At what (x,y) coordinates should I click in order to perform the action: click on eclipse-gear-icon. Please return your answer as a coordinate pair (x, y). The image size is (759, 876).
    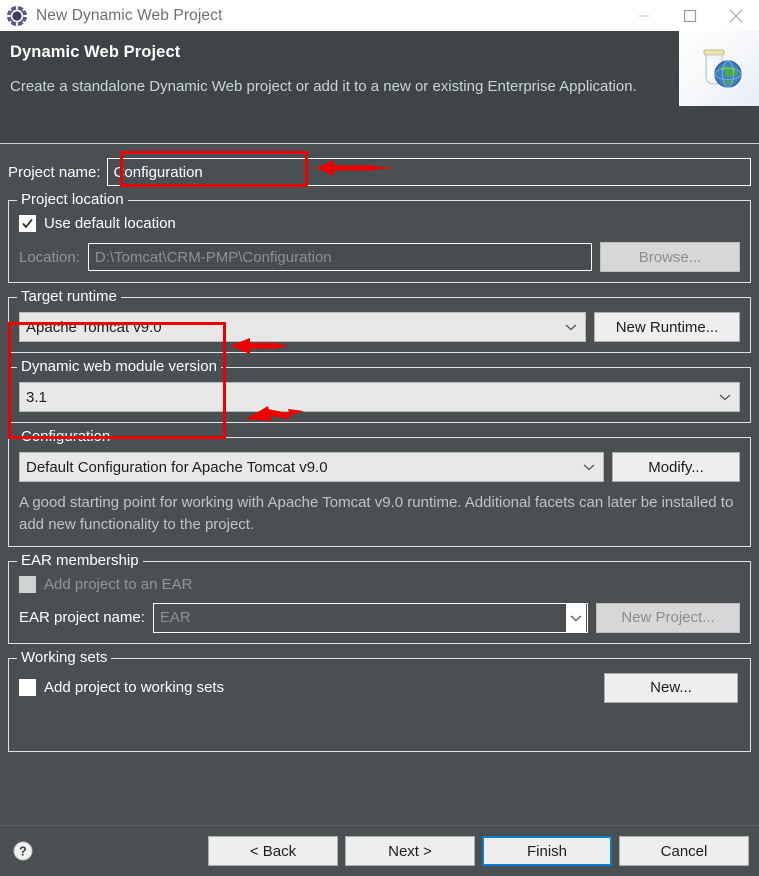
    Looking at the image, I should click on (17, 16).